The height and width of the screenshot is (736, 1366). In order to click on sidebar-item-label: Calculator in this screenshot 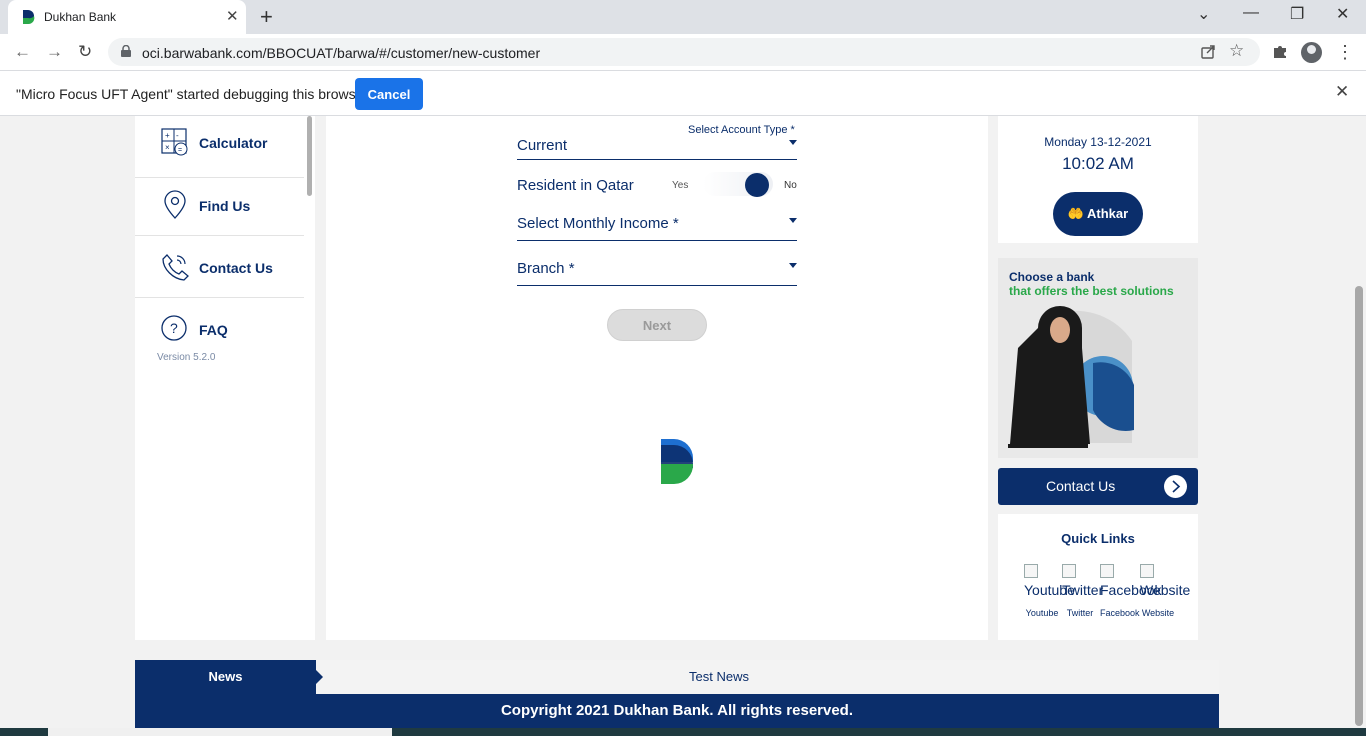, I will do `click(233, 143)`.